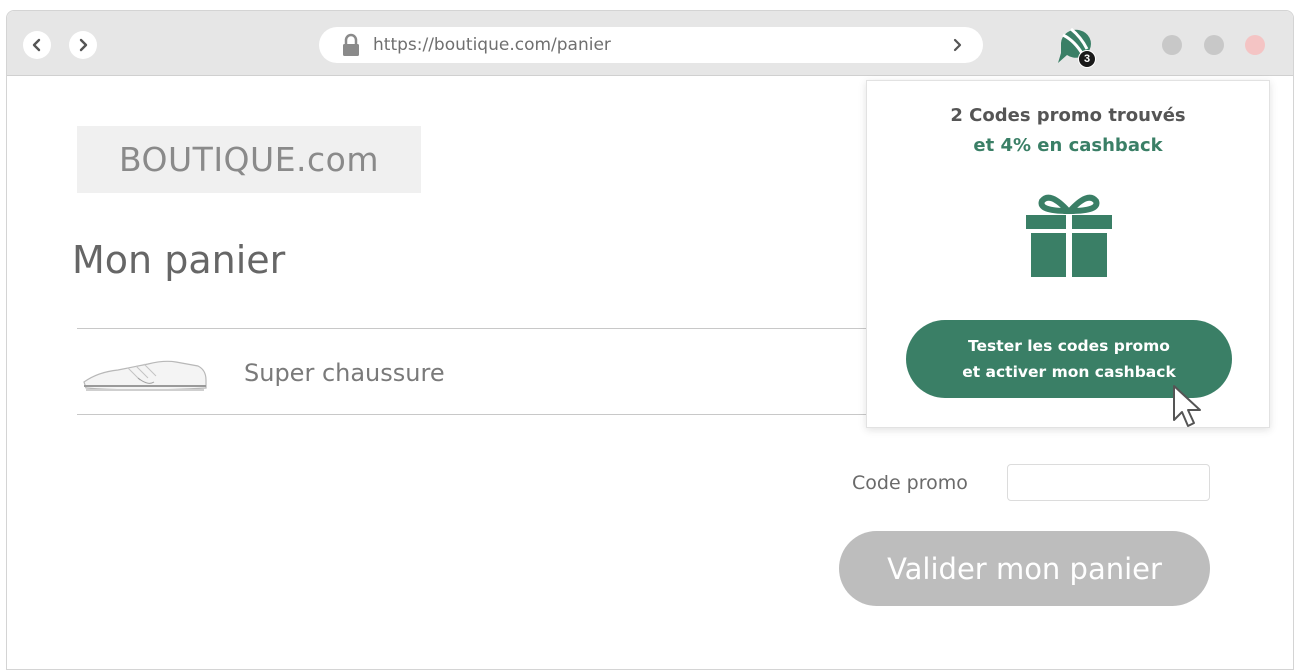 The width and height of the screenshot is (1294, 670). What do you see at coordinates (145, 375) in the screenshot?
I see `shoe-image` at bounding box center [145, 375].